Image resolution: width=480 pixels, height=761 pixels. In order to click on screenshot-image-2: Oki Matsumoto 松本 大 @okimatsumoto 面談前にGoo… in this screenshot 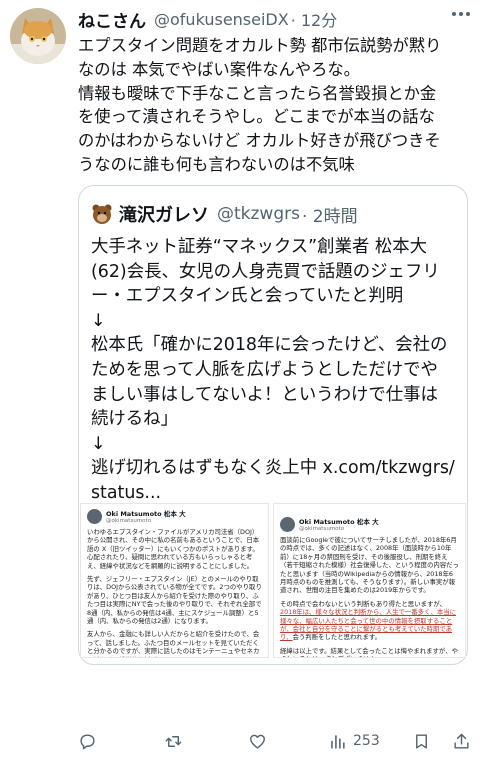, I will do `click(369, 580)`.